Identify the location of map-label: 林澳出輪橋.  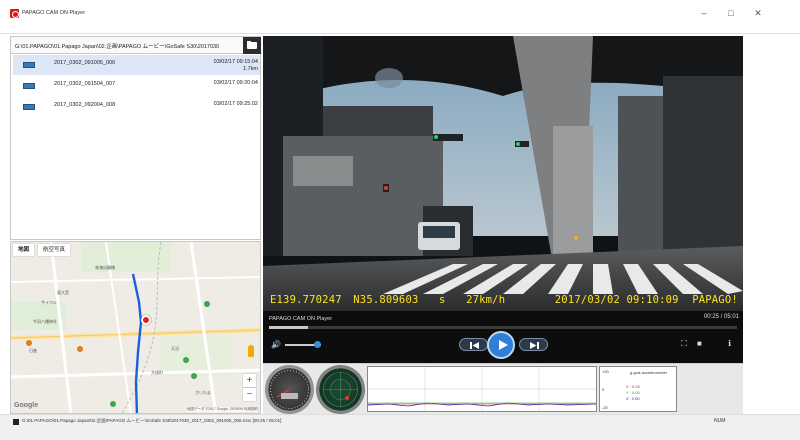
(105, 267).